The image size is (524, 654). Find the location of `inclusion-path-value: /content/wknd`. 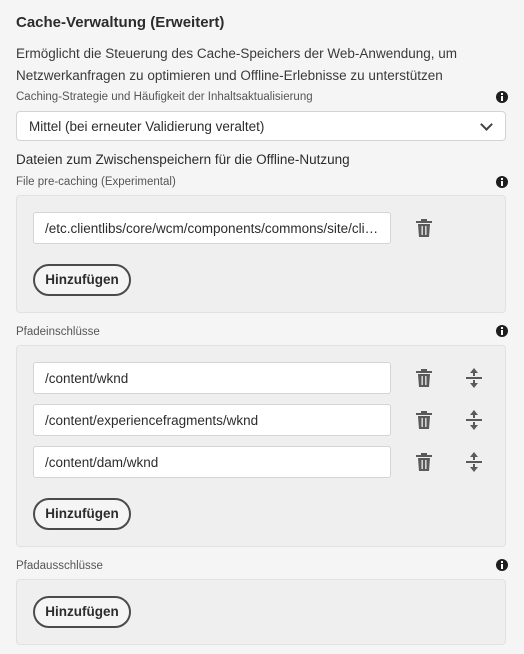

inclusion-path-value: /content/wknd is located at coordinates (87, 378).